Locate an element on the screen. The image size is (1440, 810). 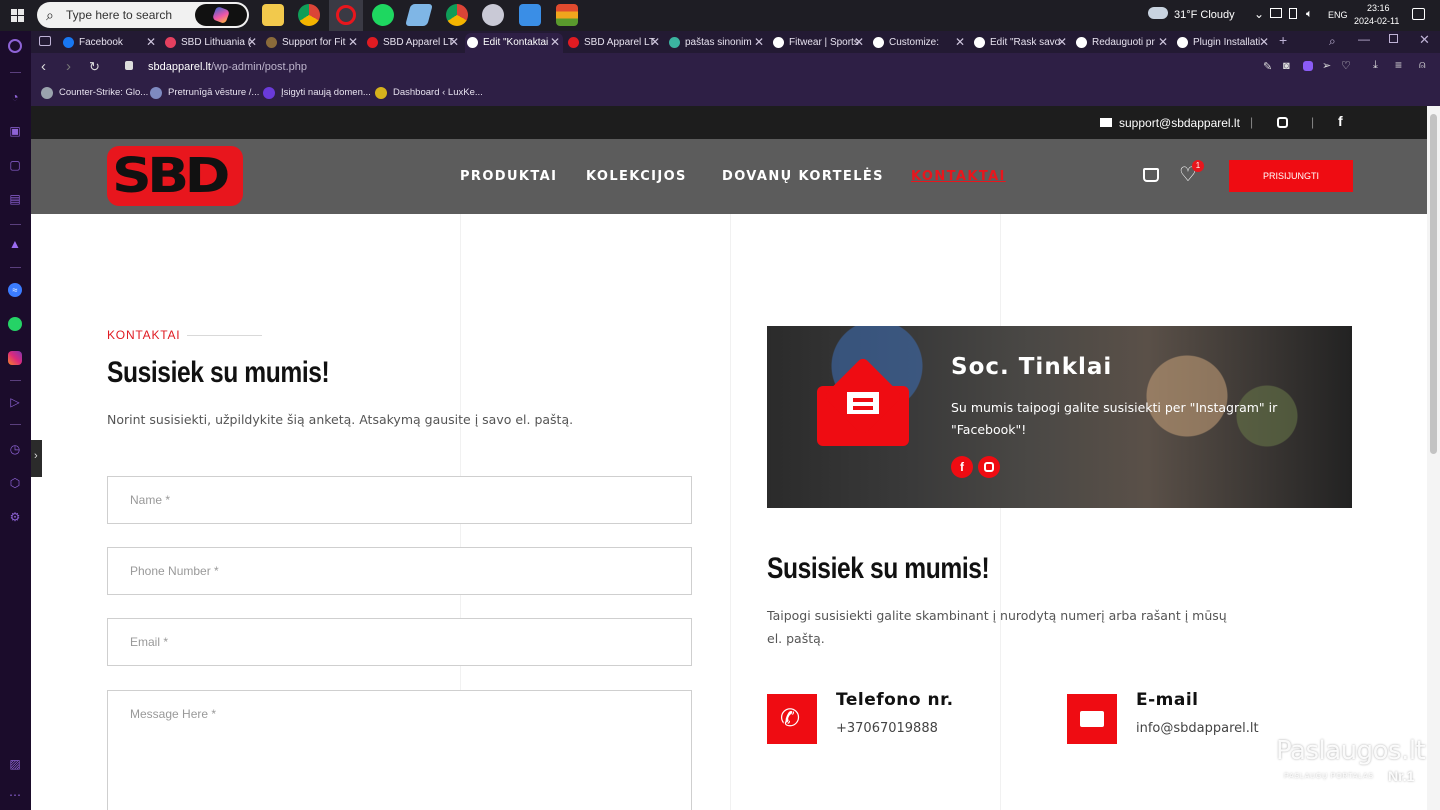
clock-date: 2024-02-11 is located at coordinates (1376, 21).